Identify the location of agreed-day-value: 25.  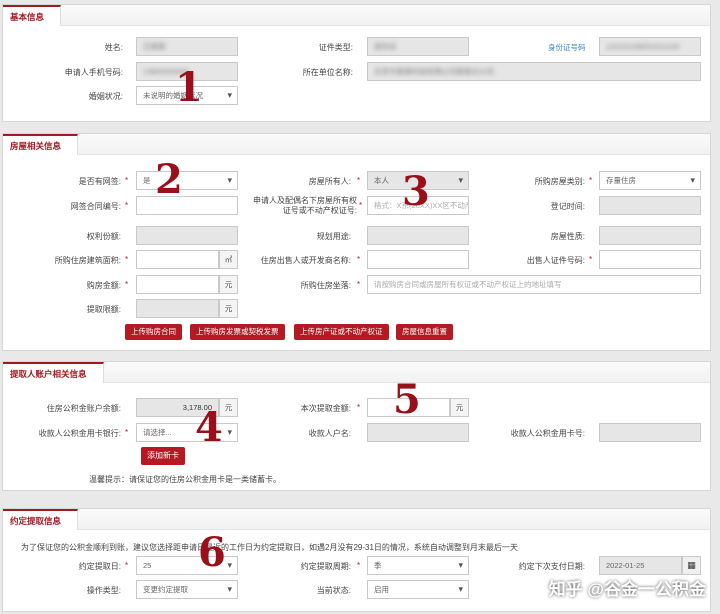
(147, 565).